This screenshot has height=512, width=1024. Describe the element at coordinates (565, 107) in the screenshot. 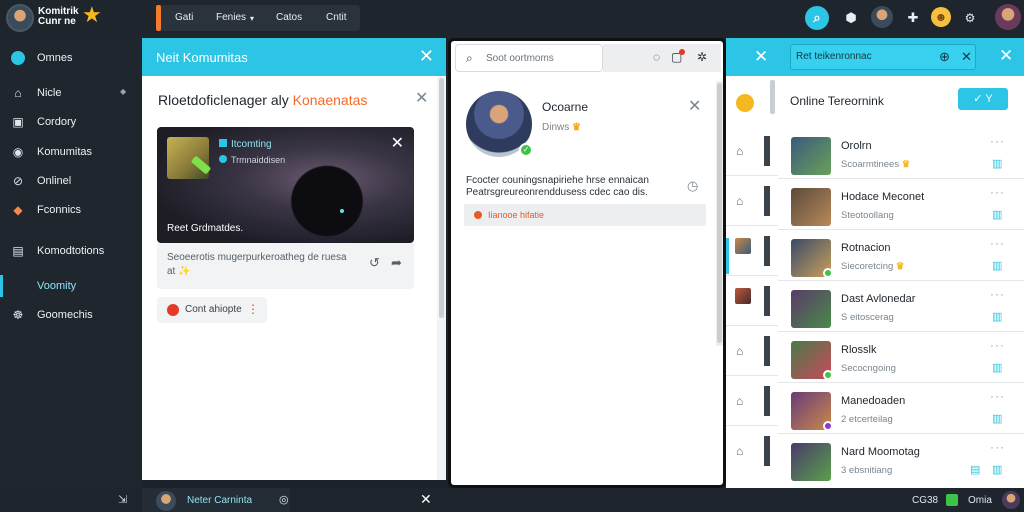

I see `profile-name: Ocoarne` at that location.